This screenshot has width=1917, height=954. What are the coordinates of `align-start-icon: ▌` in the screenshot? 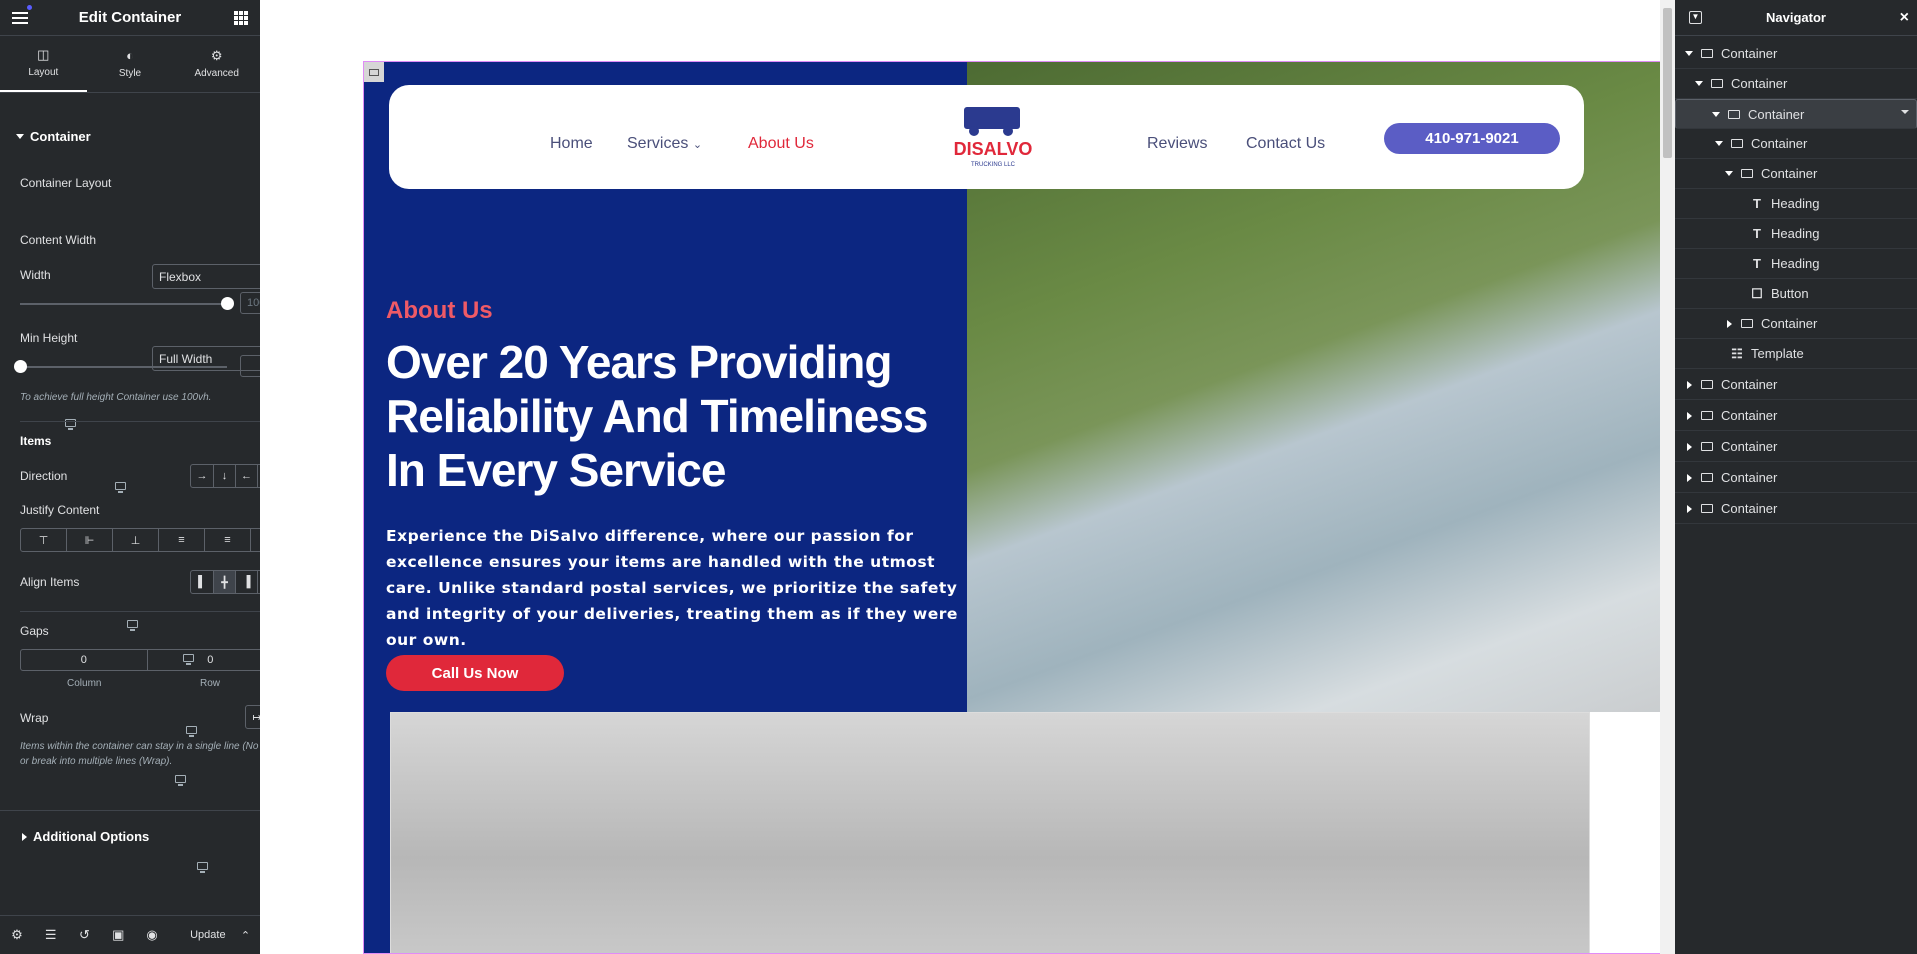 It's located at (202, 582).